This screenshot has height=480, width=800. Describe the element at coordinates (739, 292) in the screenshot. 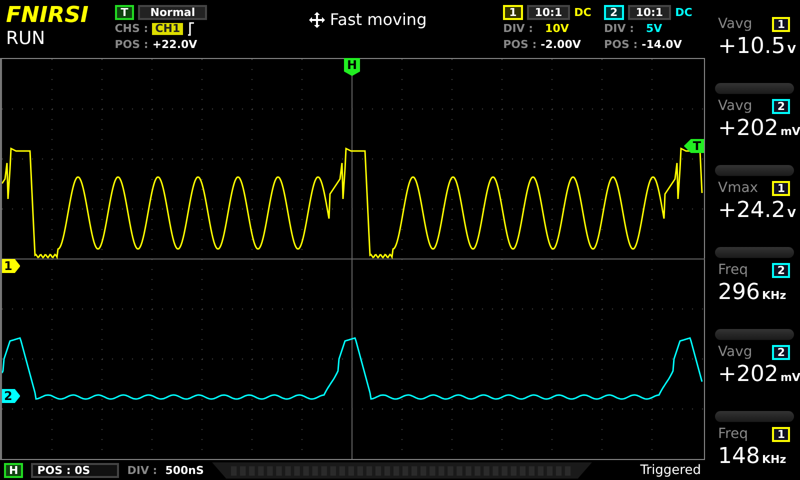

I see `measurement-value: 296` at that location.